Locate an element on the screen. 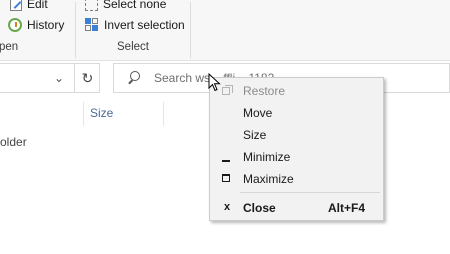  menu-item-minimize: Minimize is located at coordinates (296, 157).